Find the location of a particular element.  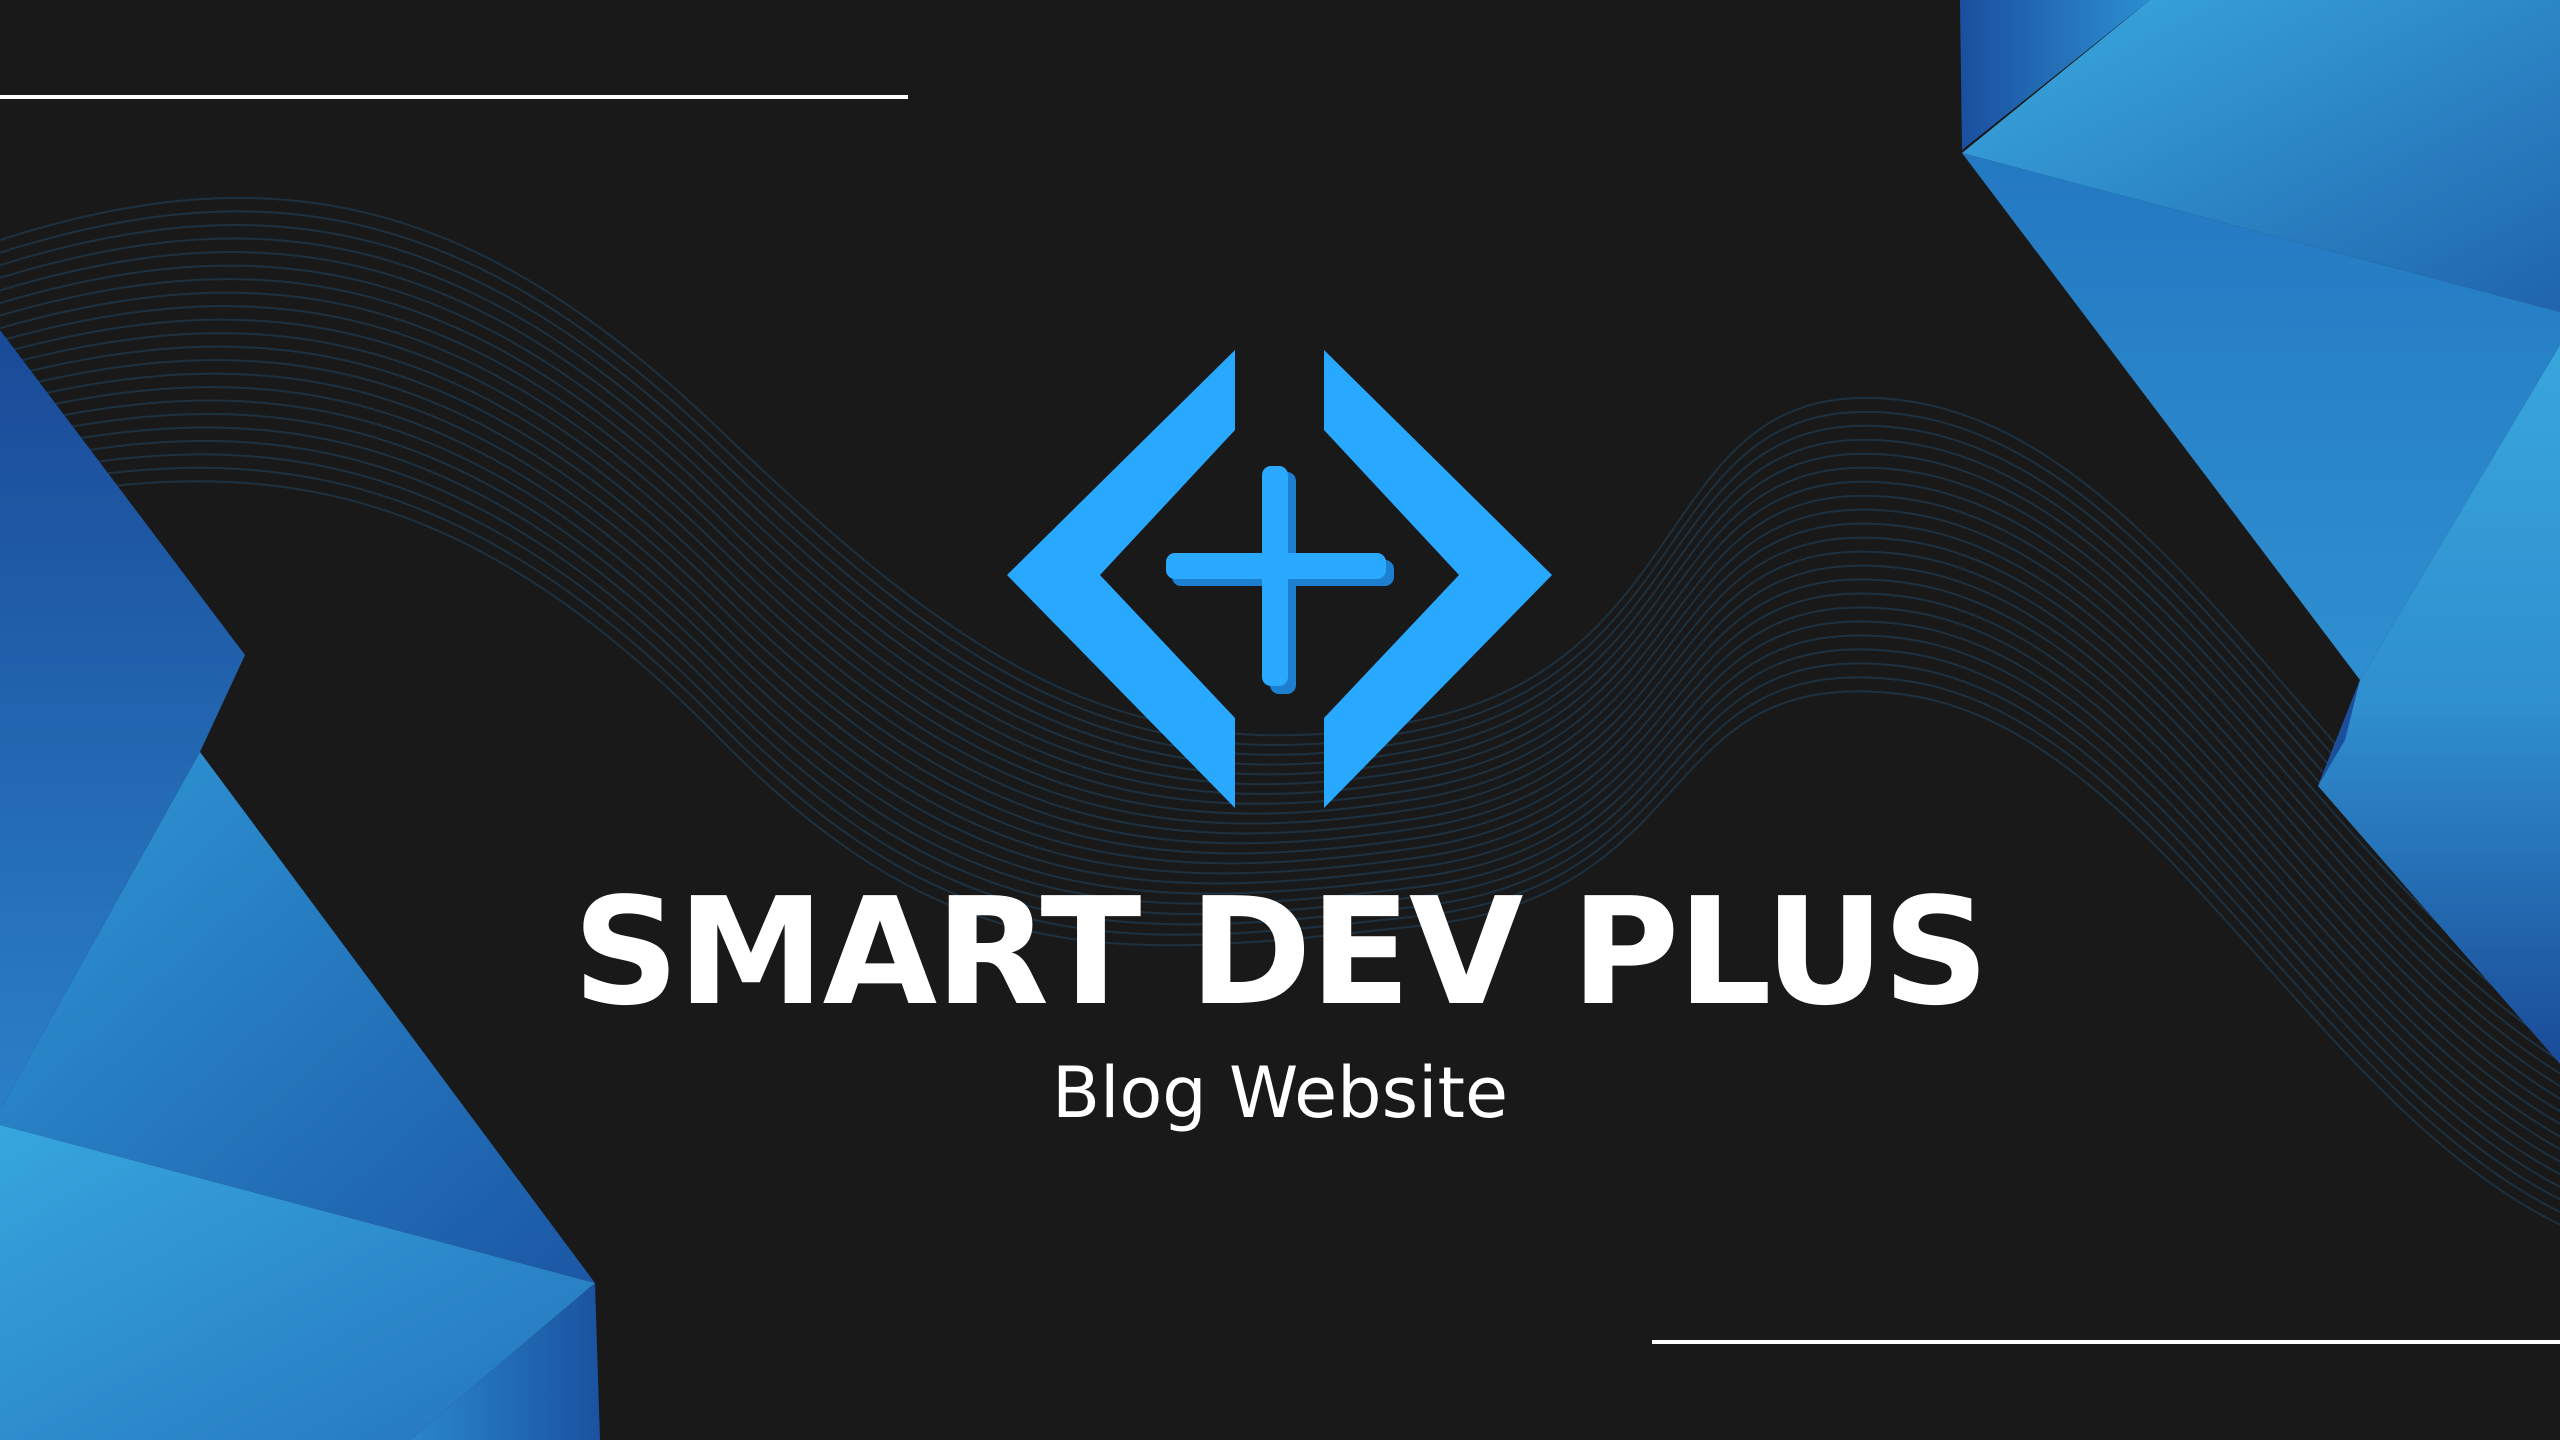

brand-subtitle: Blog Website is located at coordinates (1280, 1093).